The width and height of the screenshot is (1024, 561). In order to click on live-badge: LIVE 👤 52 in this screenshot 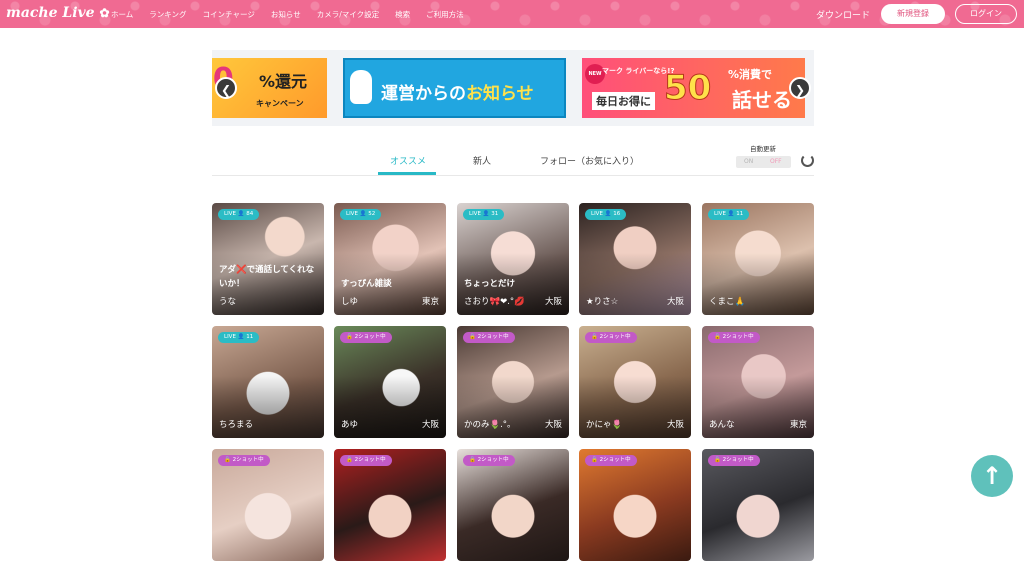, I will do `click(361, 214)`.